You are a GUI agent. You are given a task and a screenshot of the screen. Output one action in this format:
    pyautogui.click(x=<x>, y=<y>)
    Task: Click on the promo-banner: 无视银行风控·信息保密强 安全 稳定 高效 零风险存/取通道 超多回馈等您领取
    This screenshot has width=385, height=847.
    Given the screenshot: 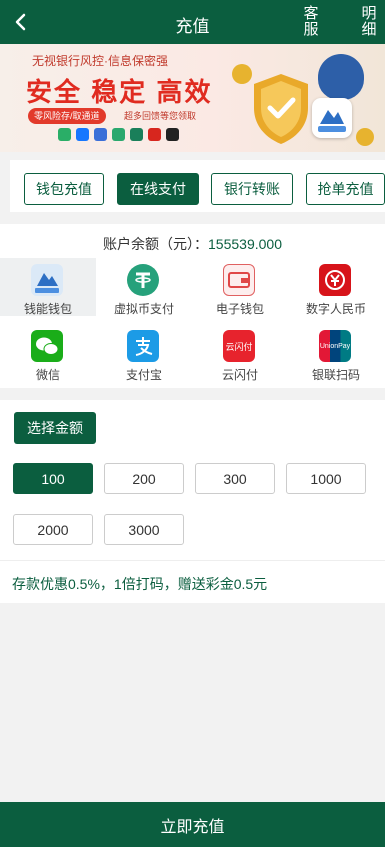 What is the action you would take?
    pyautogui.click(x=192, y=98)
    